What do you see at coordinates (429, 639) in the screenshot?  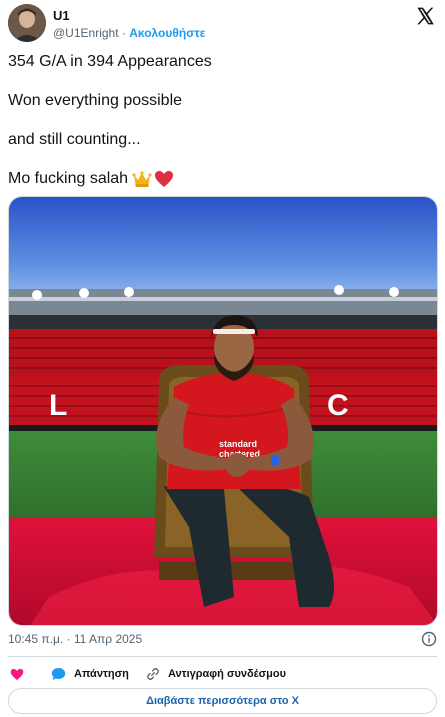 I see `info-icon` at bounding box center [429, 639].